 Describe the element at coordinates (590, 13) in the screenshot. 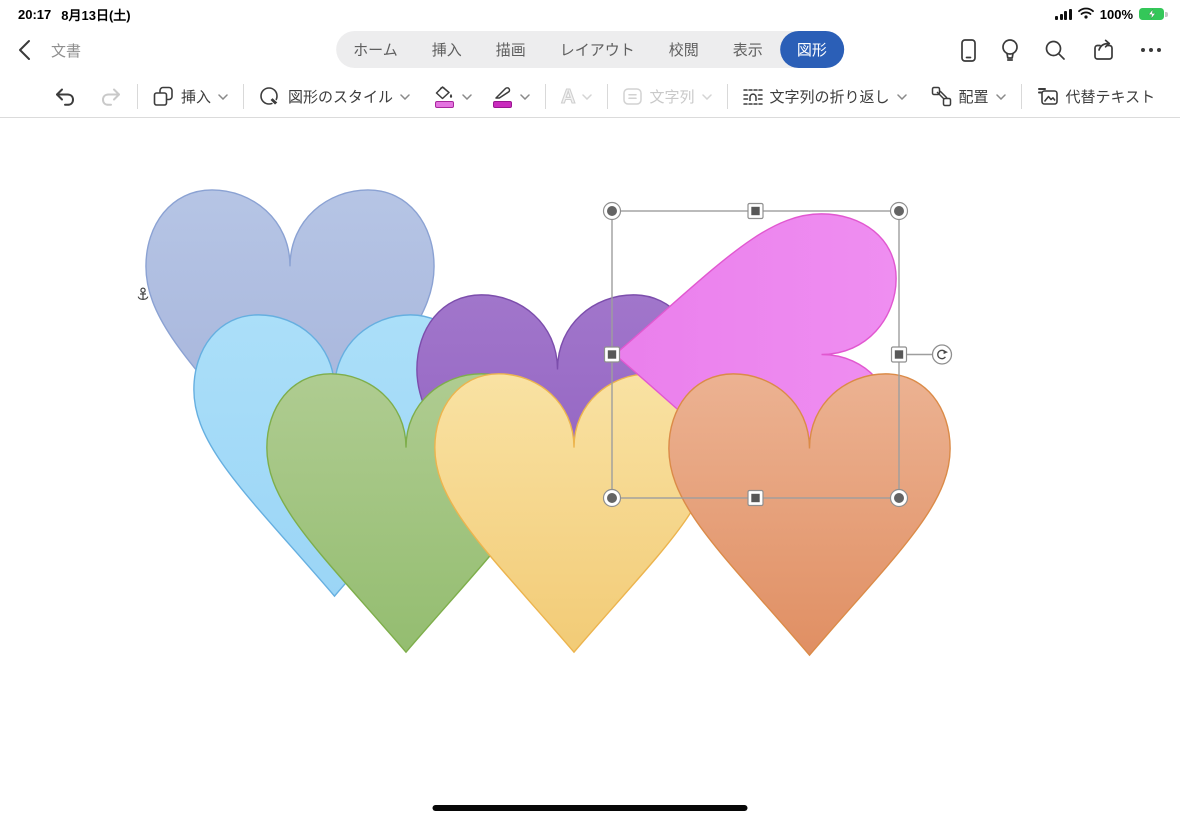

I see `status-bar: 20:17 8月13日(土) 100%` at that location.